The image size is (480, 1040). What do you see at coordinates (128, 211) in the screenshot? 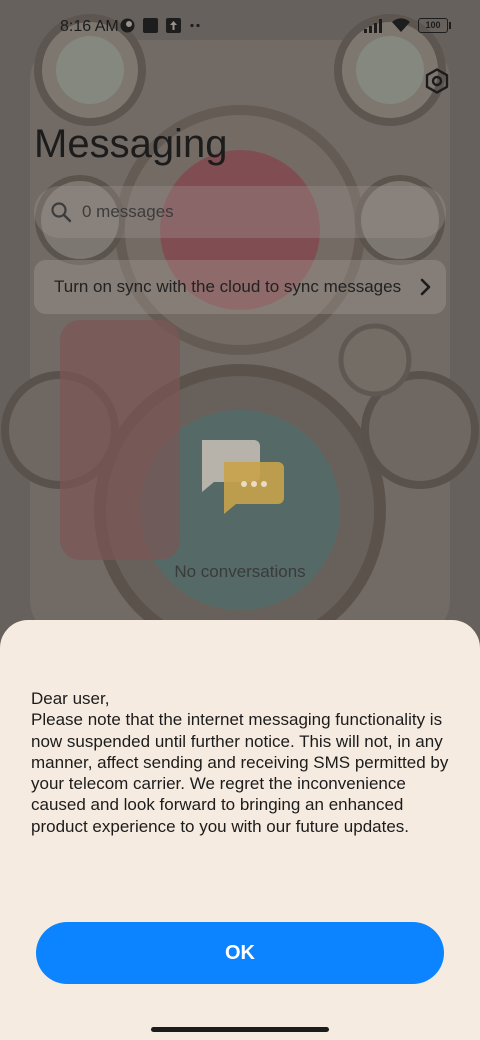
I see `search-placeholder: 0 messages` at bounding box center [128, 211].